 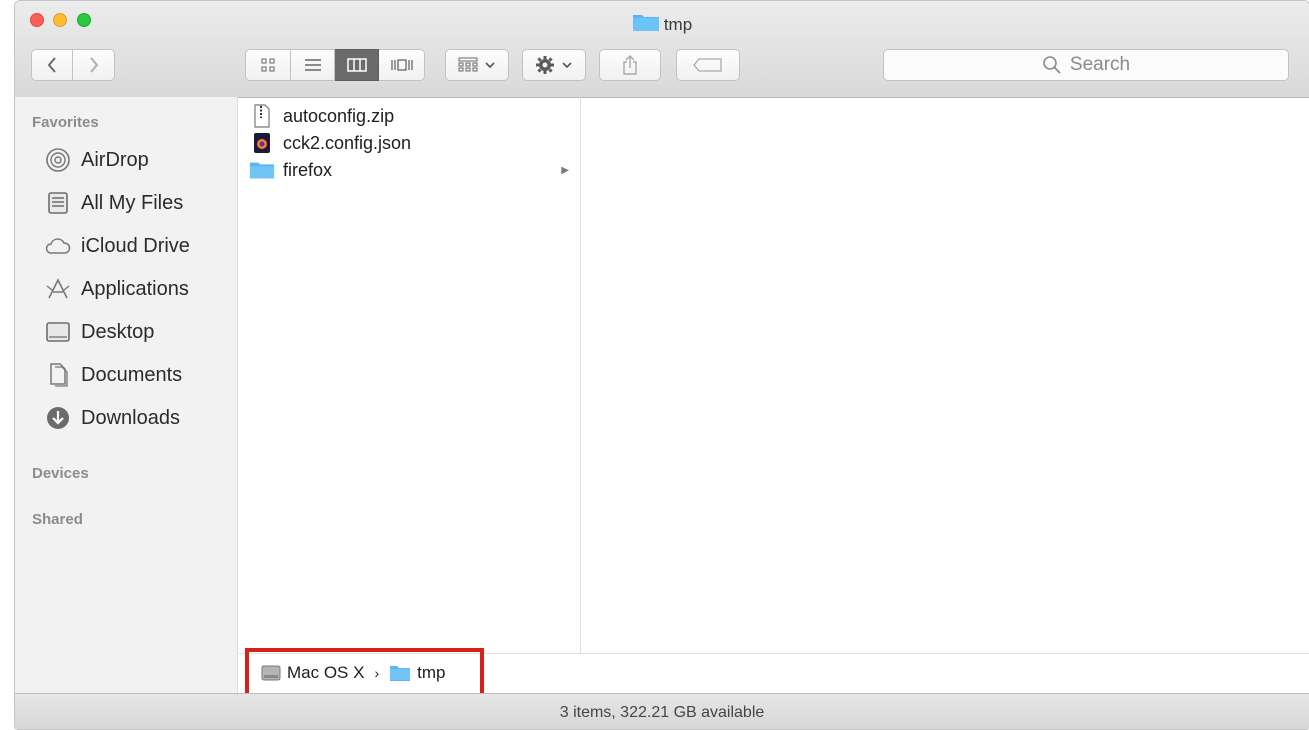 I want to click on sidebar-item-label: All My Files, so click(x=132, y=202).